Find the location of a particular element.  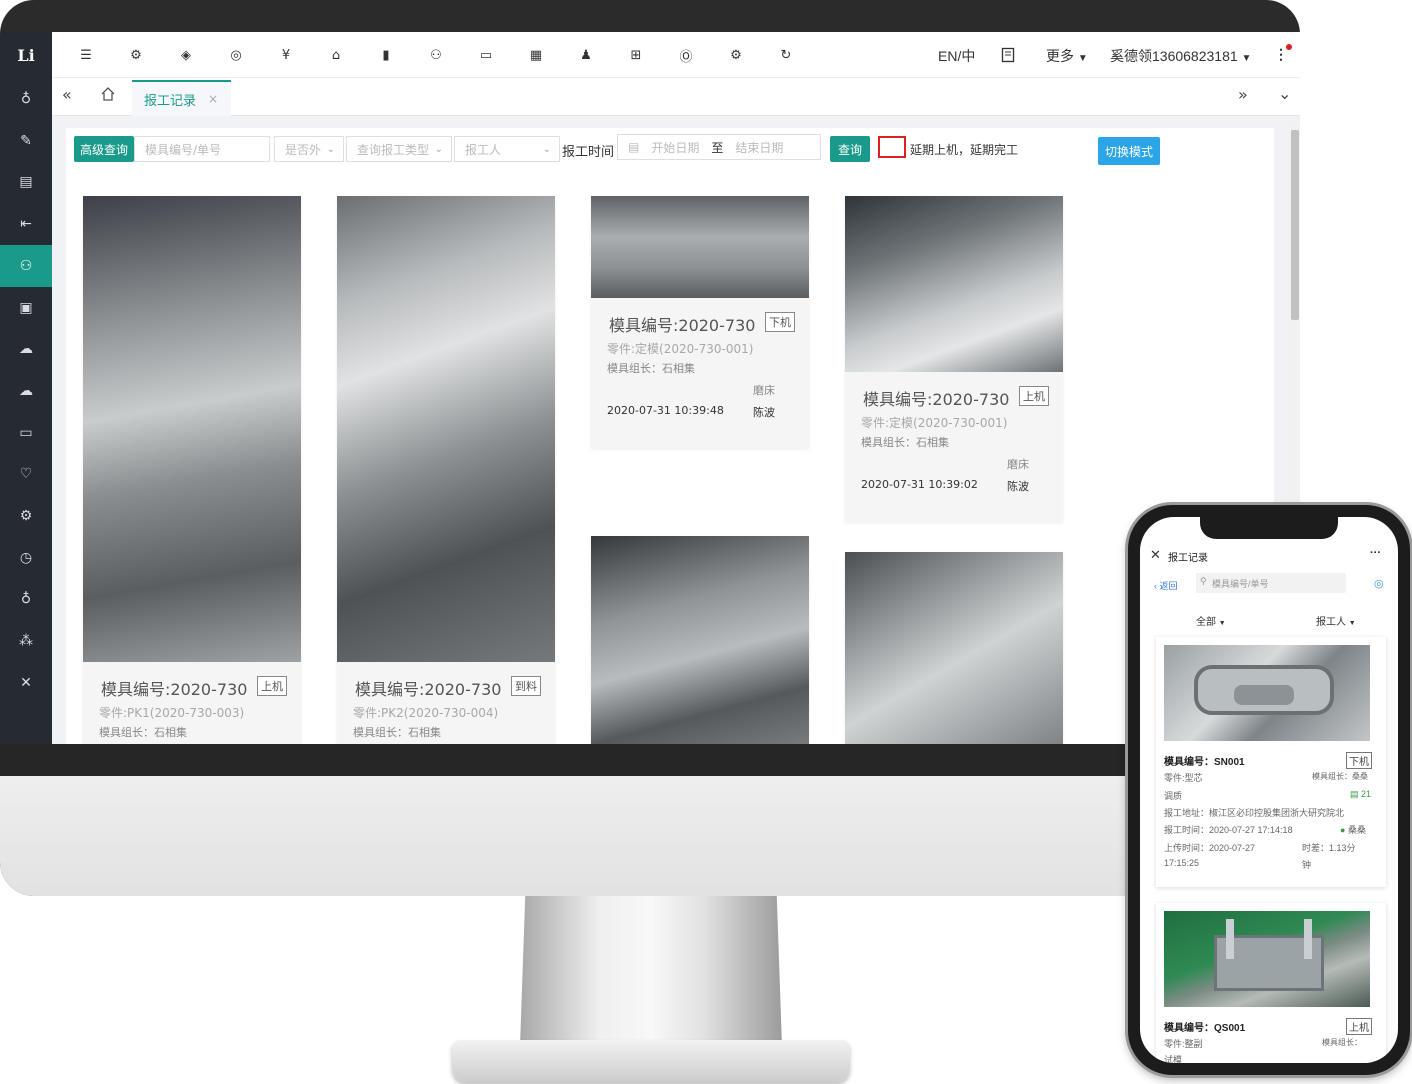

layers-icon: ◈ is located at coordinates (186, 55).